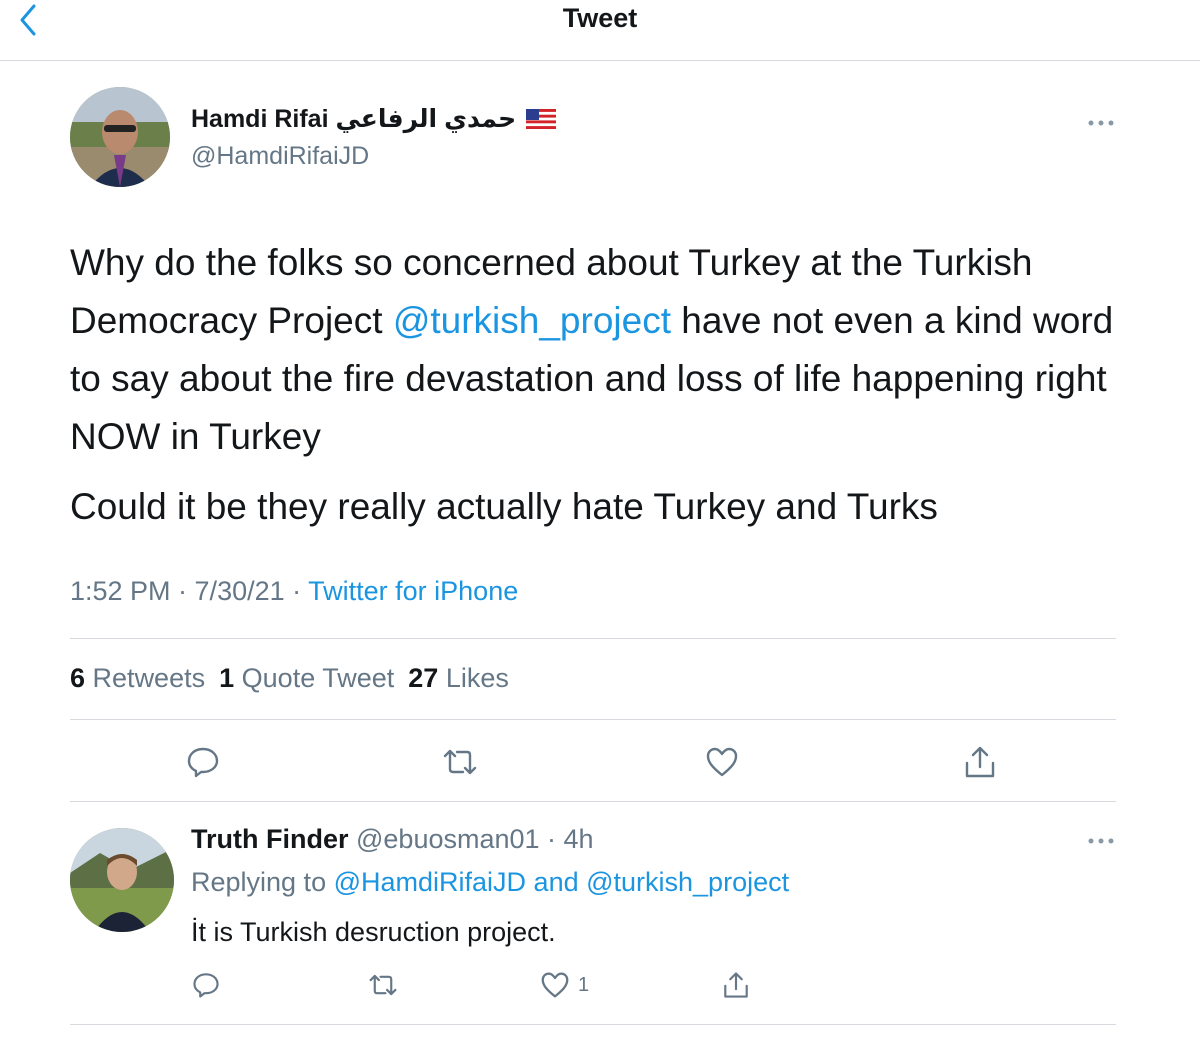 Image resolution: width=1200 pixels, height=1042 pixels. What do you see at coordinates (373, 932) in the screenshot?
I see `reply-text: İt is Turkish desruction project.` at bounding box center [373, 932].